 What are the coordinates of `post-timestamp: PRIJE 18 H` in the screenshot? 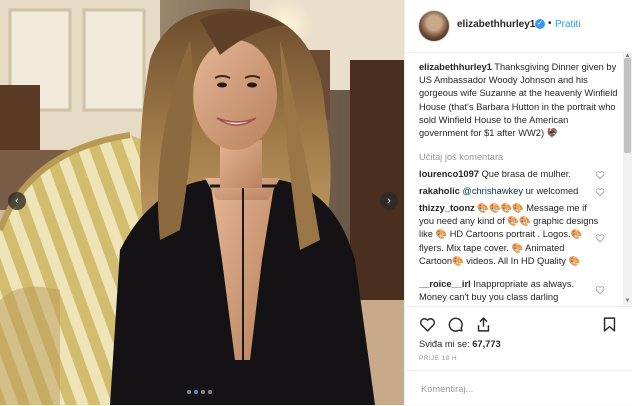 It's located at (438, 358).